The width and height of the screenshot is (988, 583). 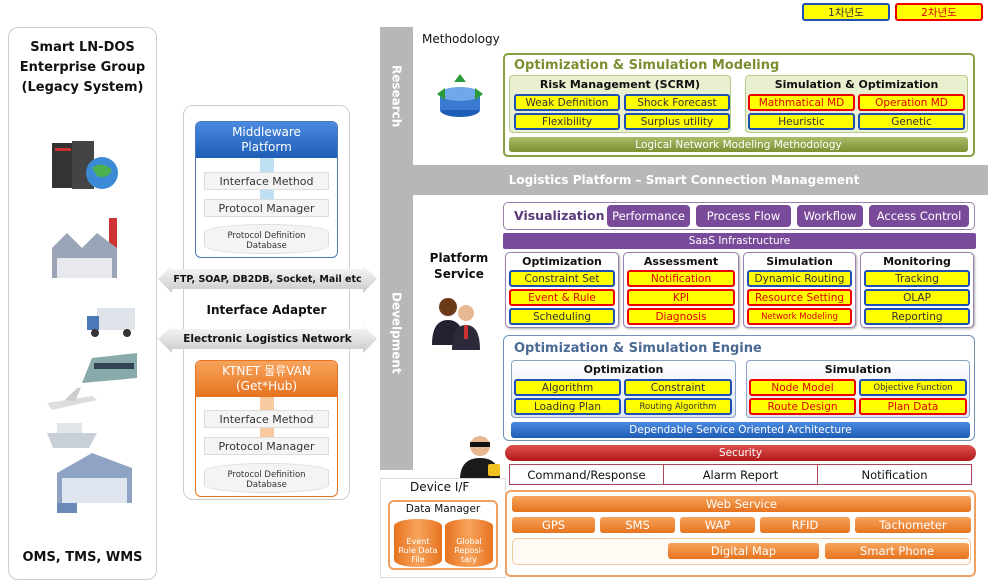 I want to click on resource-setting: Resource Setting, so click(x=799, y=297).